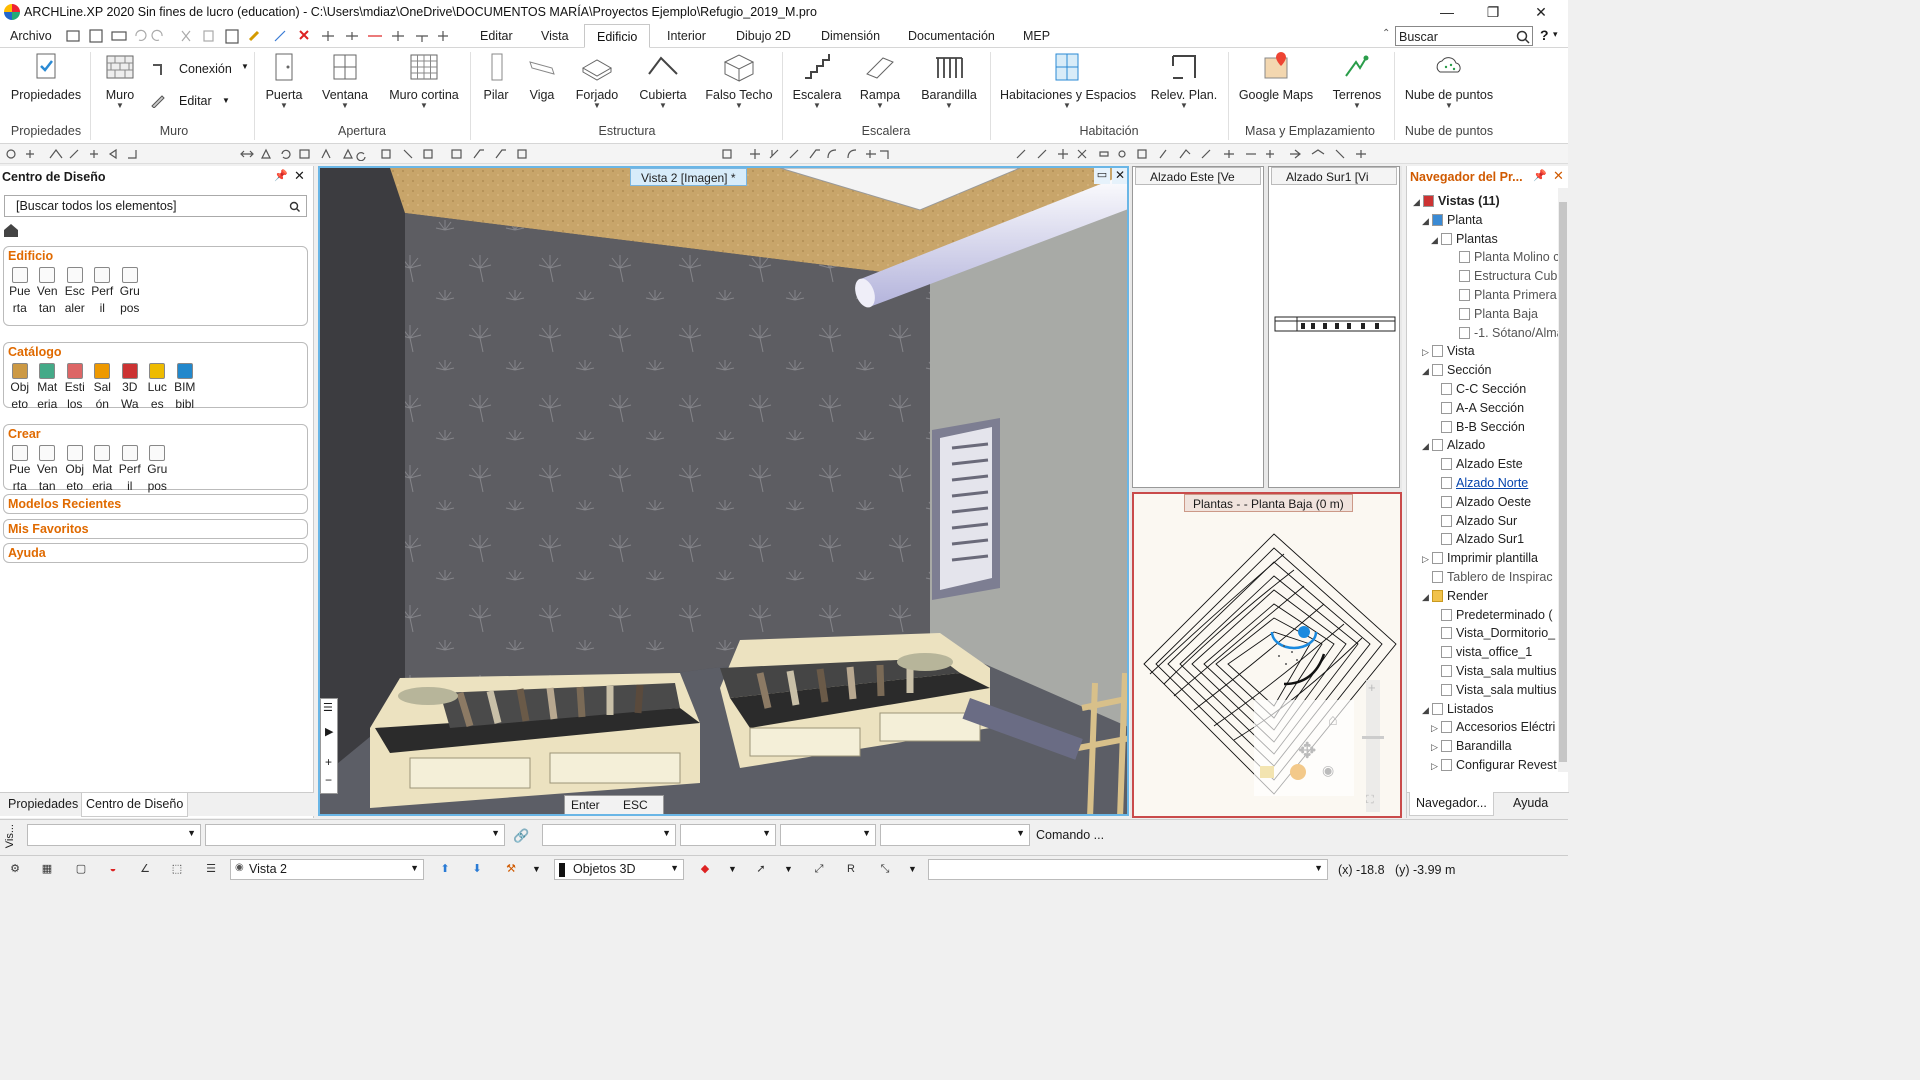 This screenshot has height=1080, width=1920. What do you see at coordinates (15, 869) in the screenshot?
I see `settings-icon: ⚙` at bounding box center [15, 869].